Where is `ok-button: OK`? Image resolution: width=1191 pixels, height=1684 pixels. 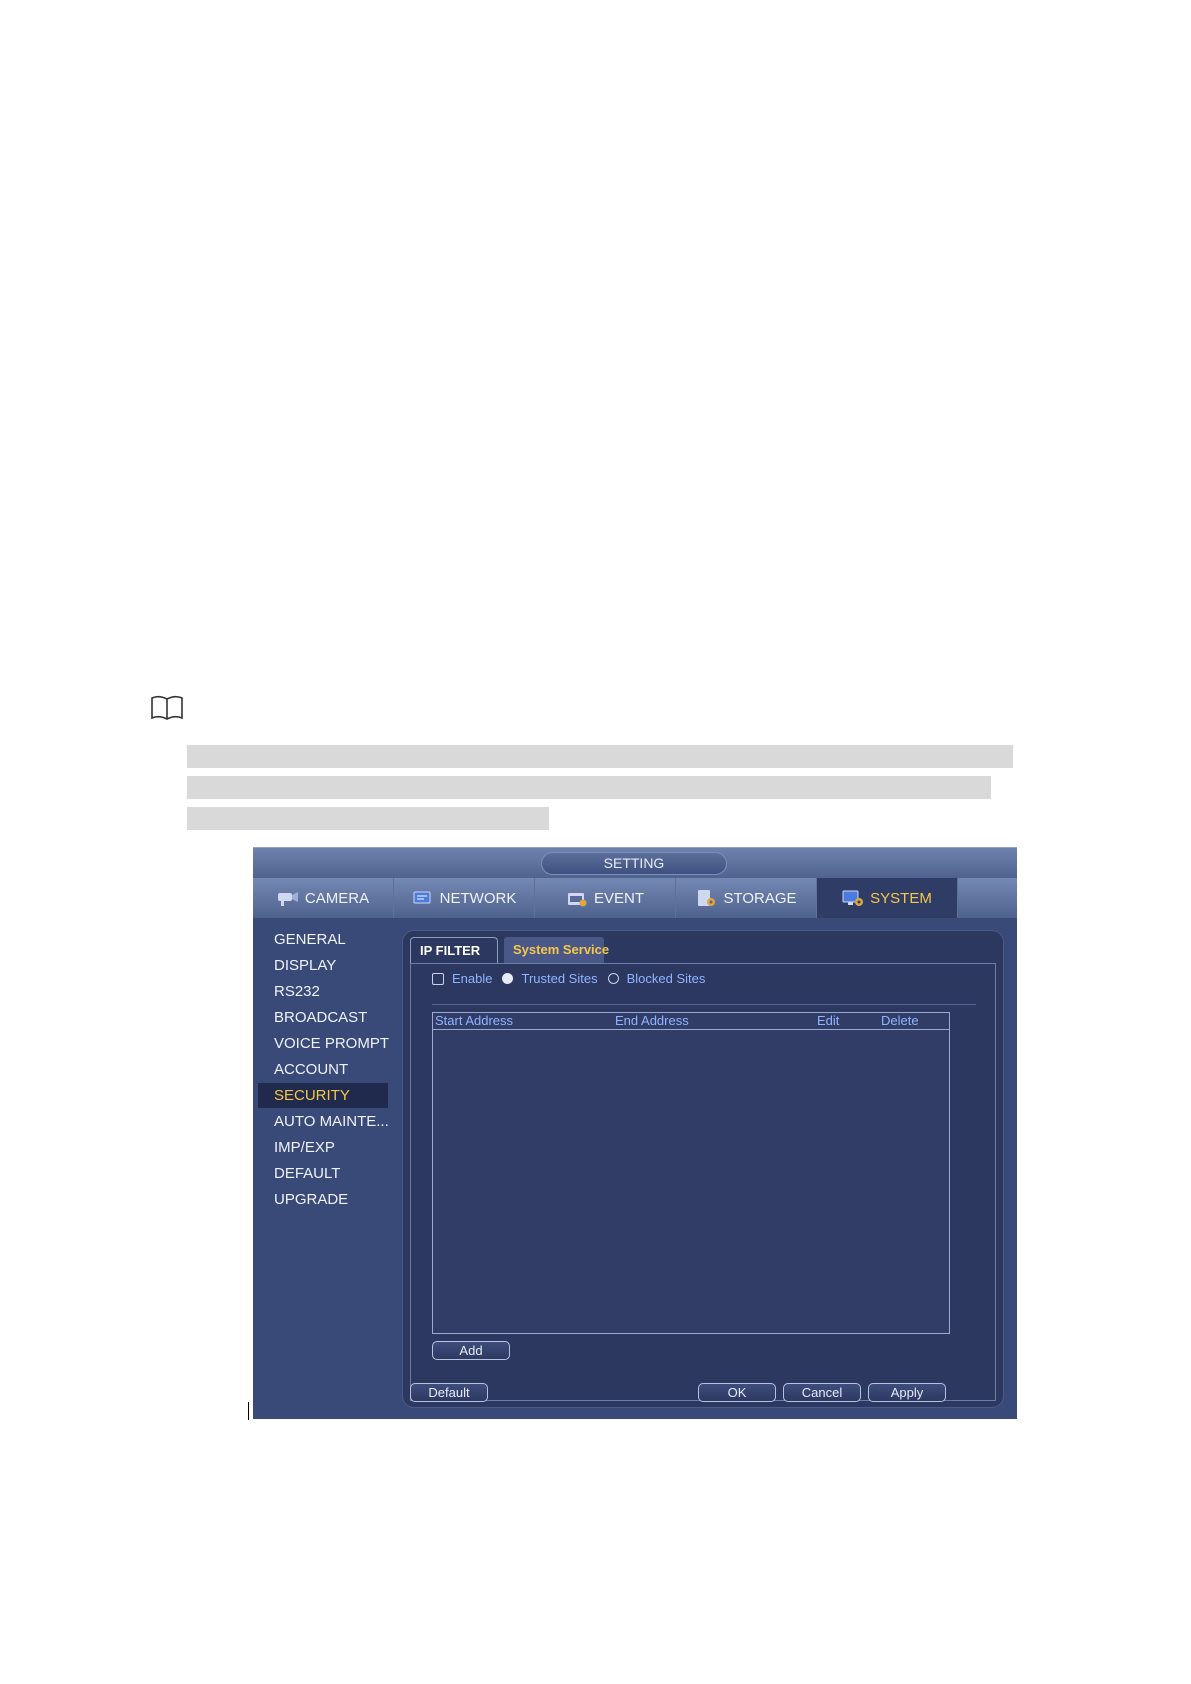 ok-button: OK is located at coordinates (737, 1392).